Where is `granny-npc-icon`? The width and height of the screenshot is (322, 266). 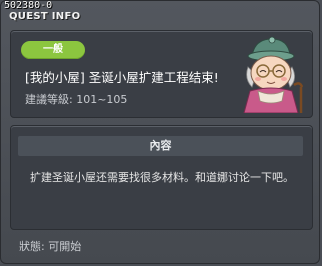
granny-npc-icon is located at coordinates (273, 74).